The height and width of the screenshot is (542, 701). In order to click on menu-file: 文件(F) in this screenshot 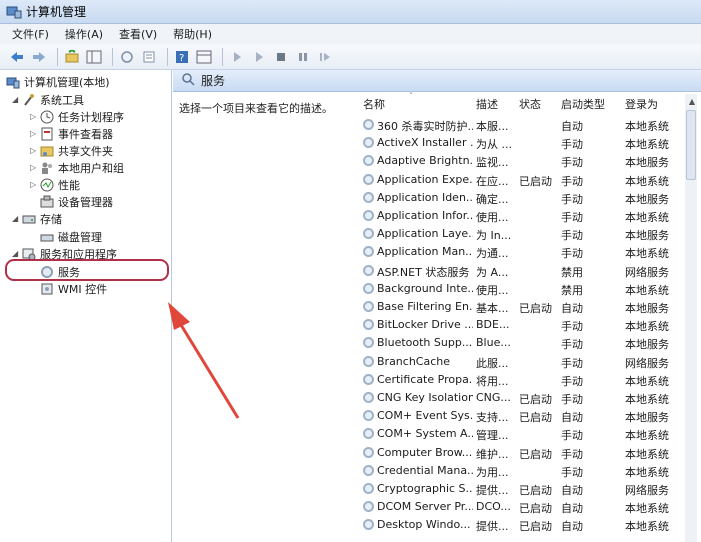, I will do `click(30, 34)`.